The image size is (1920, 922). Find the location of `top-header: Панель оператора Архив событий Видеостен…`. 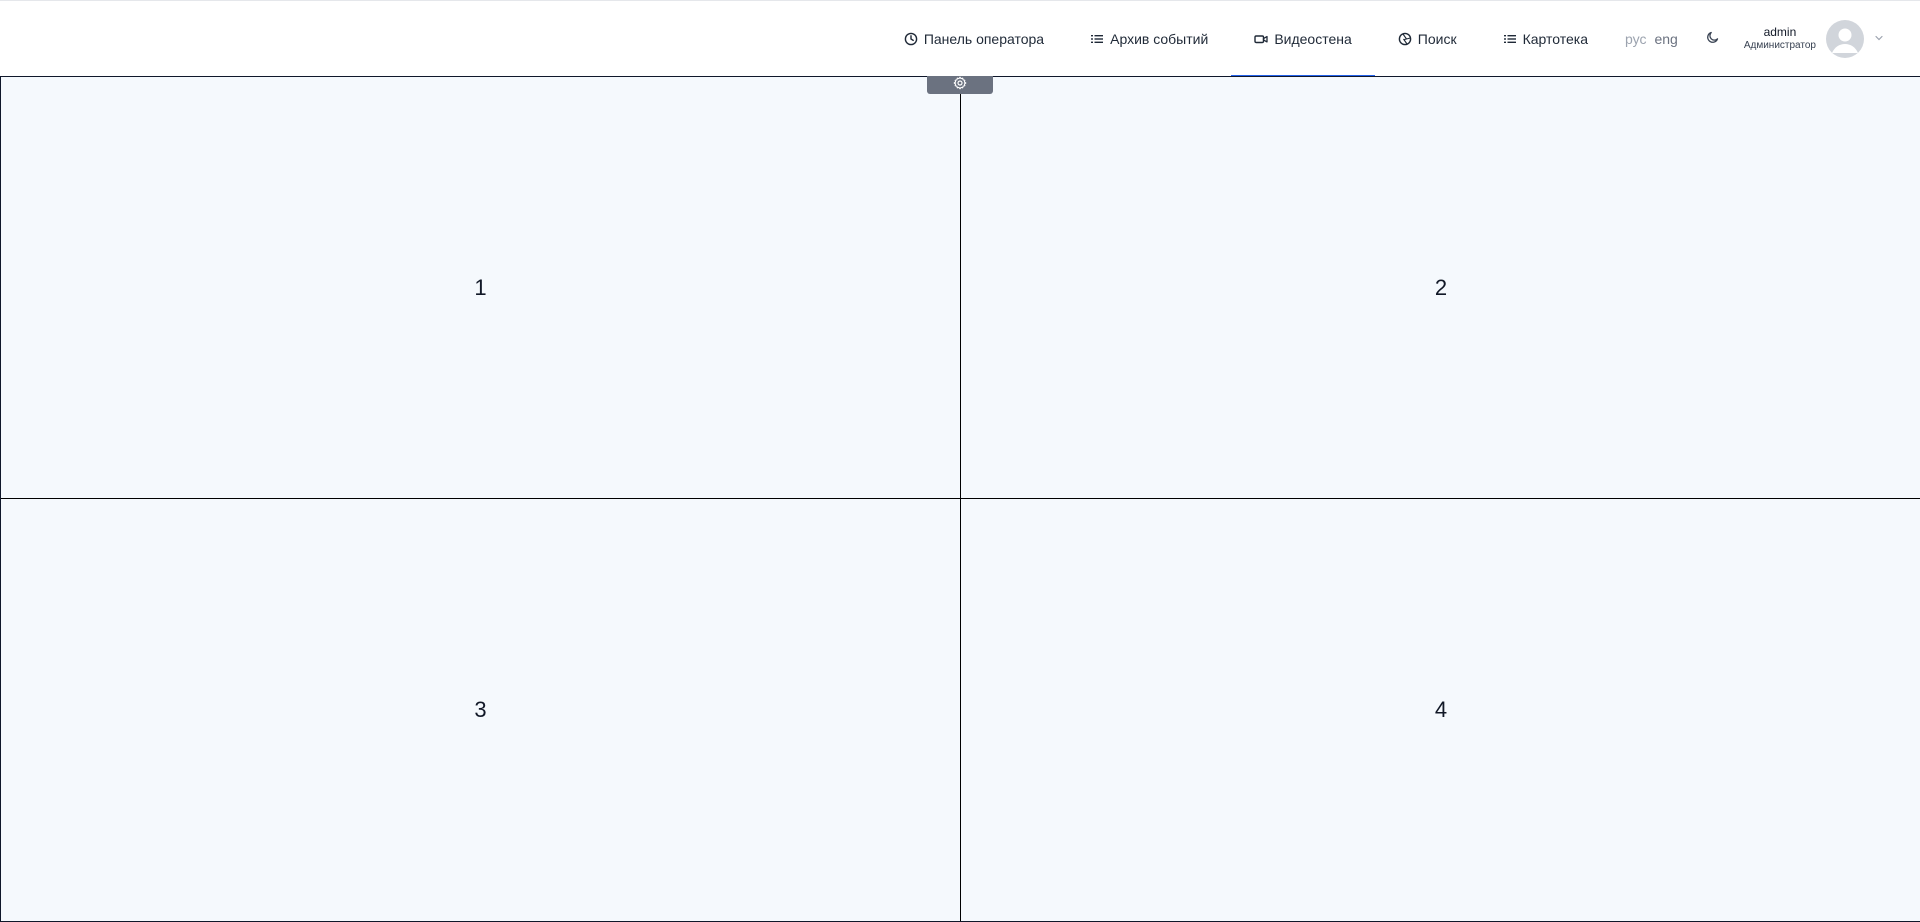

top-header: Панель оператора Архив событий Видеостен… is located at coordinates (960, 38).